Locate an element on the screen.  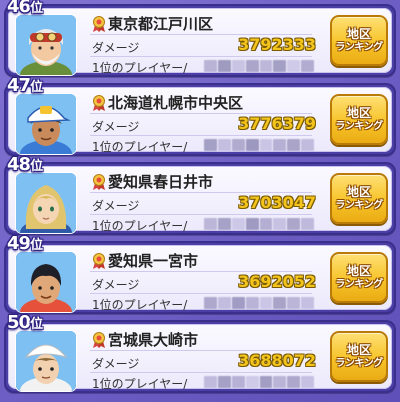
rank-number: 48位 is located at coordinates (25, 164).